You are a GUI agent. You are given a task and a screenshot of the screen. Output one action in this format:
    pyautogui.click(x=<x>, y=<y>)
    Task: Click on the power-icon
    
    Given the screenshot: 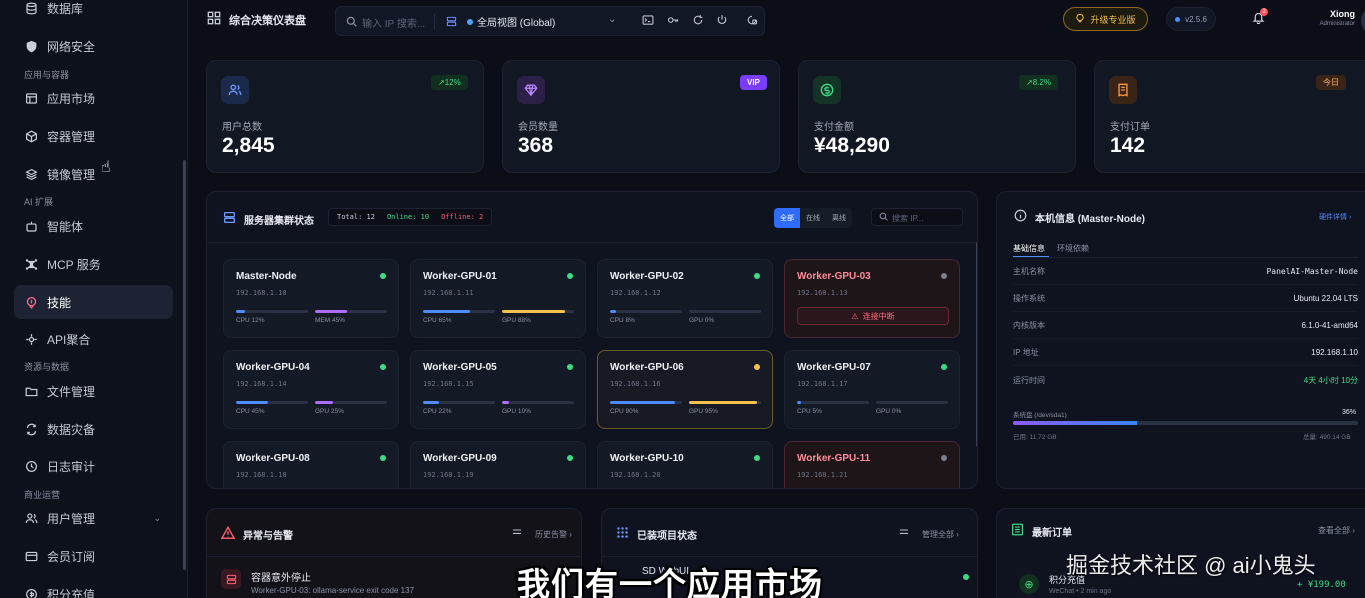 What is the action you would take?
    pyautogui.click(x=722, y=21)
    